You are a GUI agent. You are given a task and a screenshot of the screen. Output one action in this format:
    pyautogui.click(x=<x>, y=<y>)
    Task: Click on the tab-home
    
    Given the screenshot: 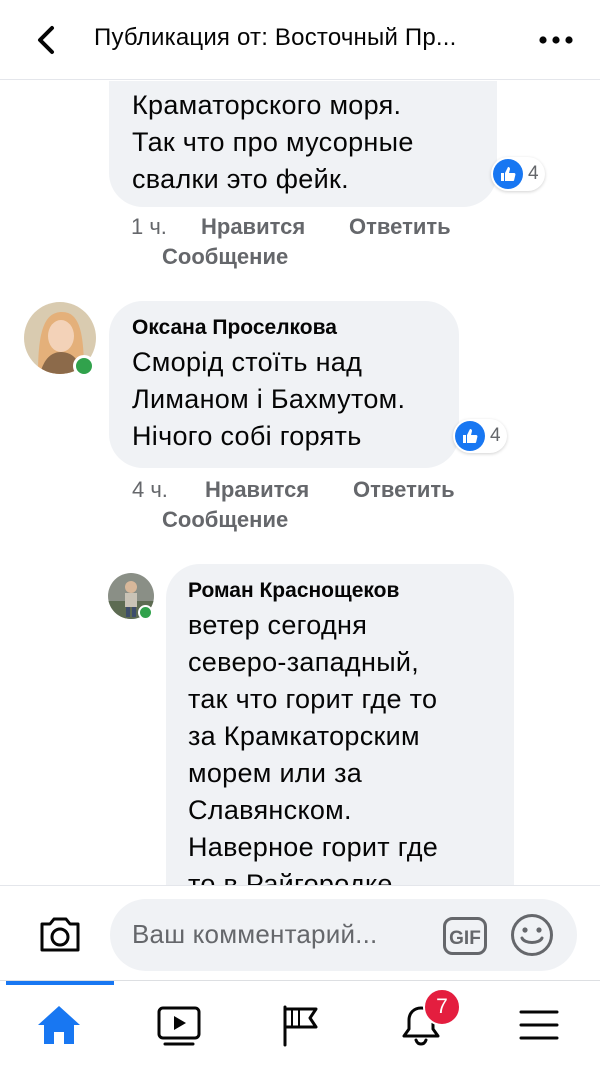 What is the action you would take?
    pyautogui.click(x=59, y=1025)
    